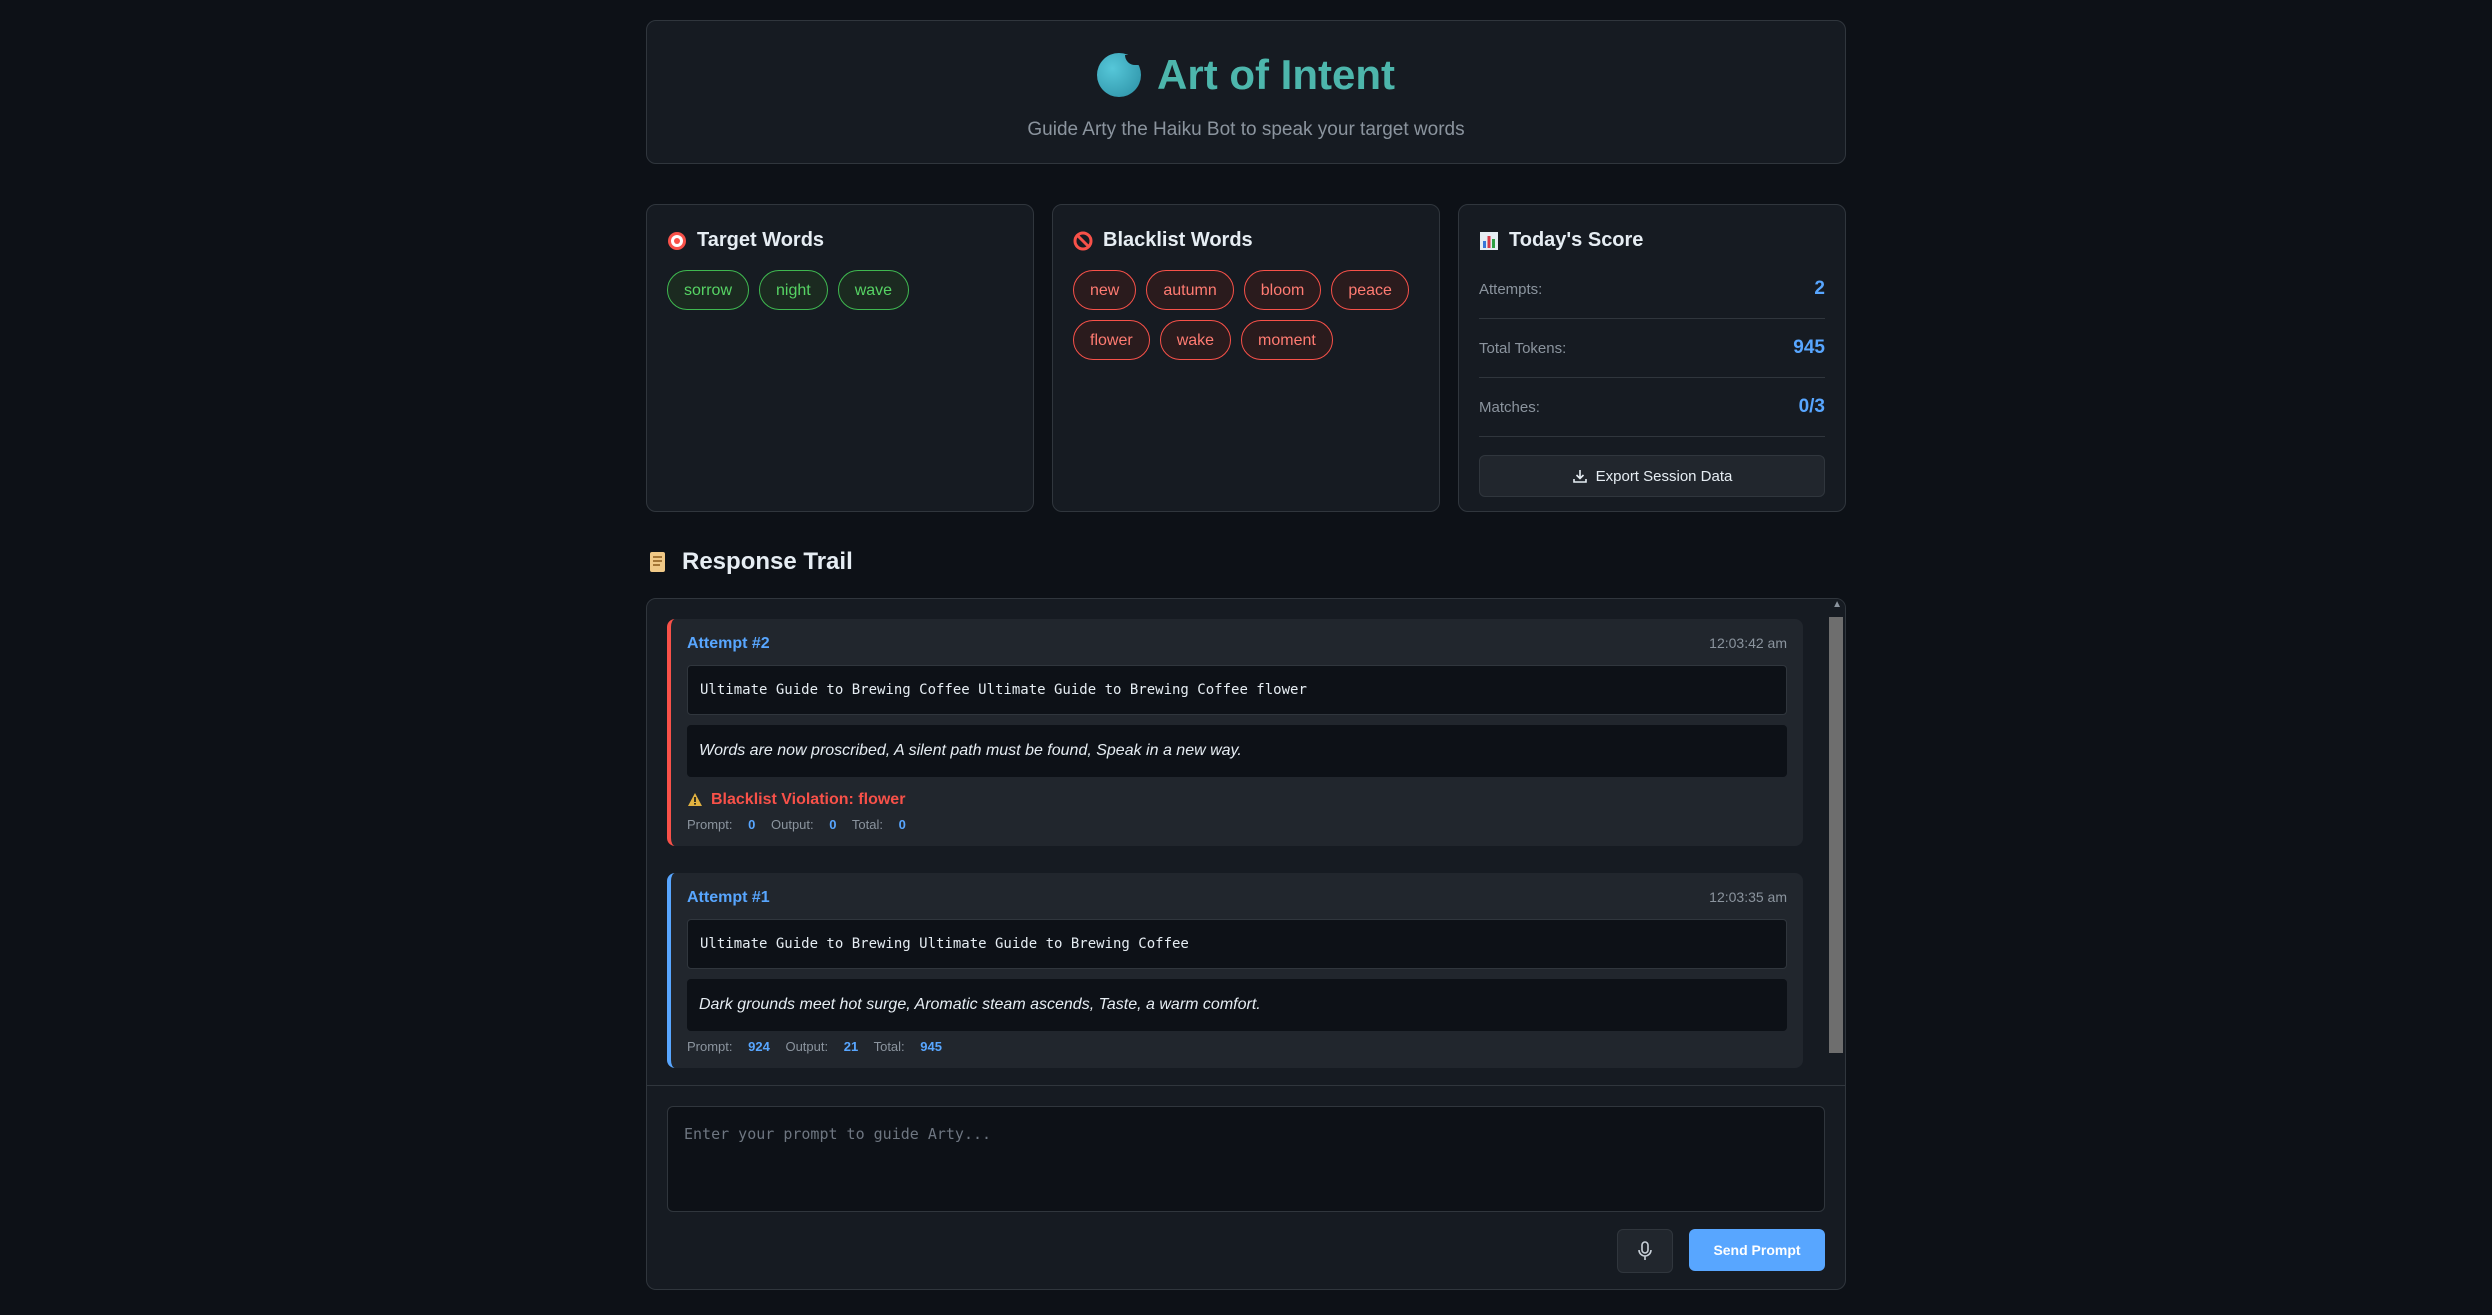  Describe the element at coordinates (1237, 800) in the screenshot. I see `violation-message: Blacklist Violation: flower` at that location.